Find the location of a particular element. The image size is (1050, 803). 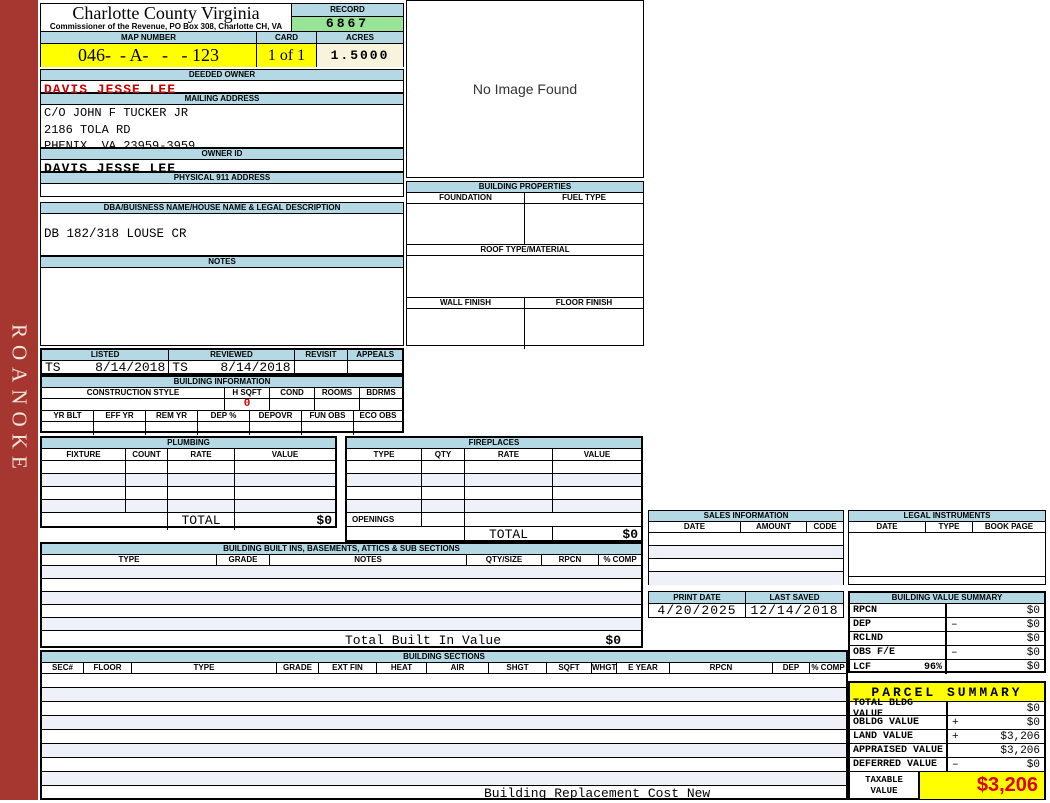

bvs-row-rpcn: RPCN $0 is located at coordinates (947, 611).